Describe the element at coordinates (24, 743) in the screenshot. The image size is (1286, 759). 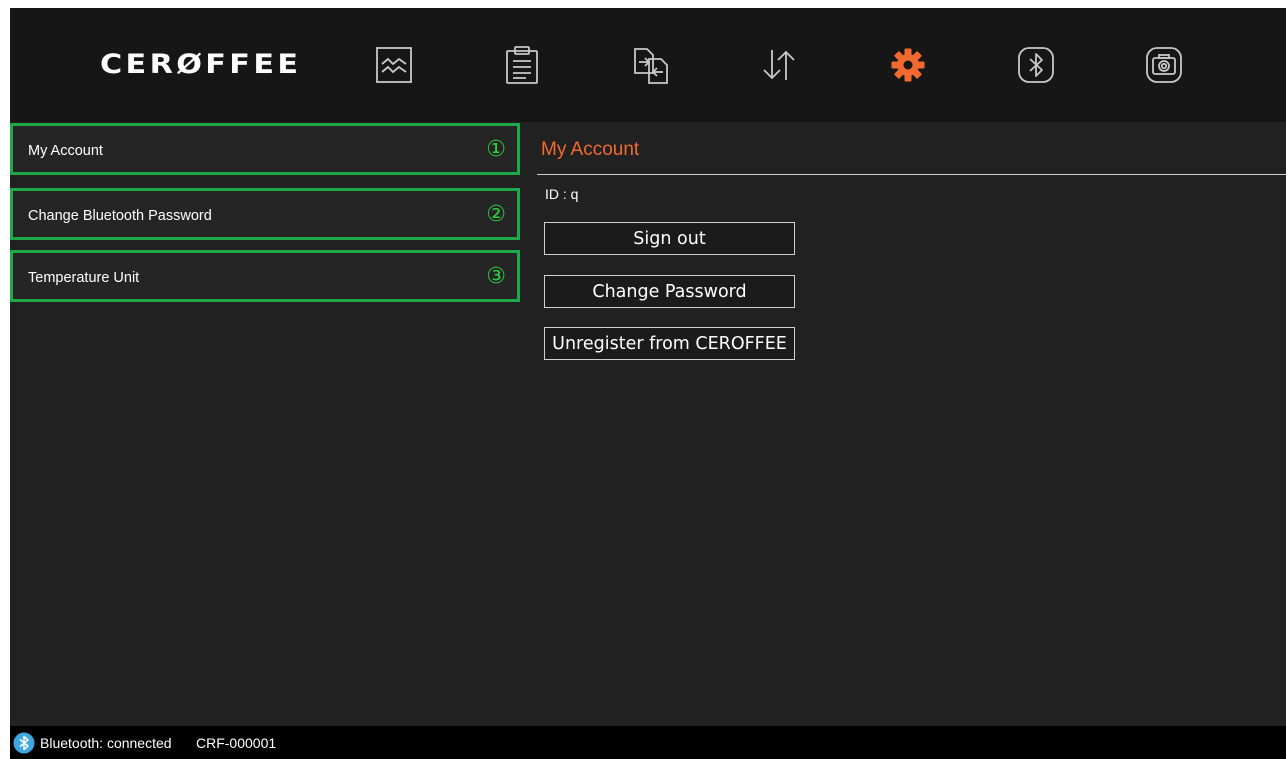
I see `bluetooth-status-icon` at that location.